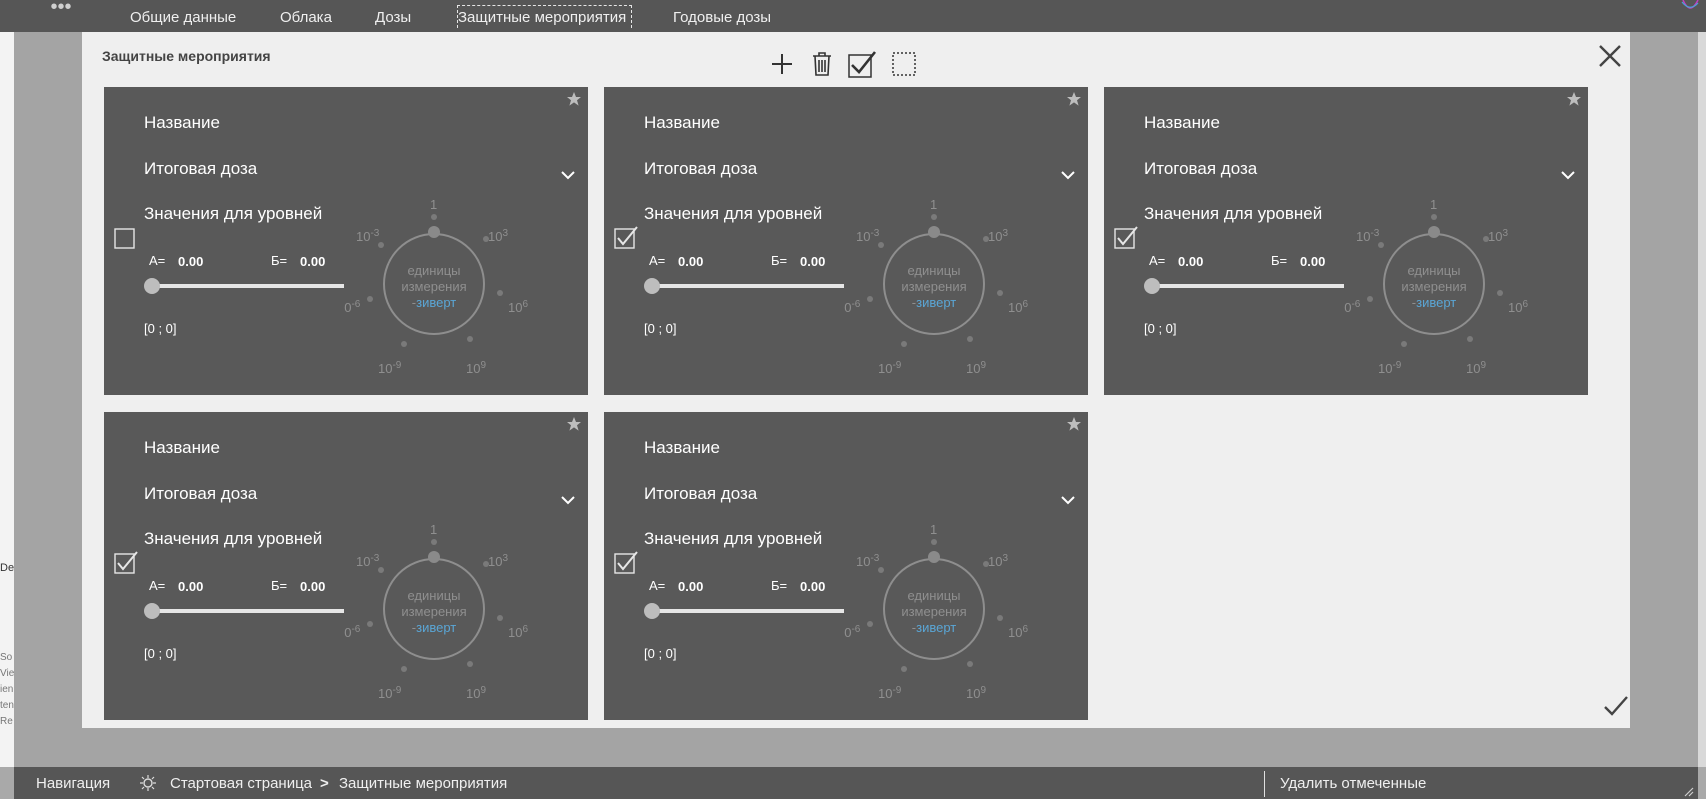 This screenshot has width=1706, height=799. I want to click on tick-label-10m6: 10, so click(347, 307).